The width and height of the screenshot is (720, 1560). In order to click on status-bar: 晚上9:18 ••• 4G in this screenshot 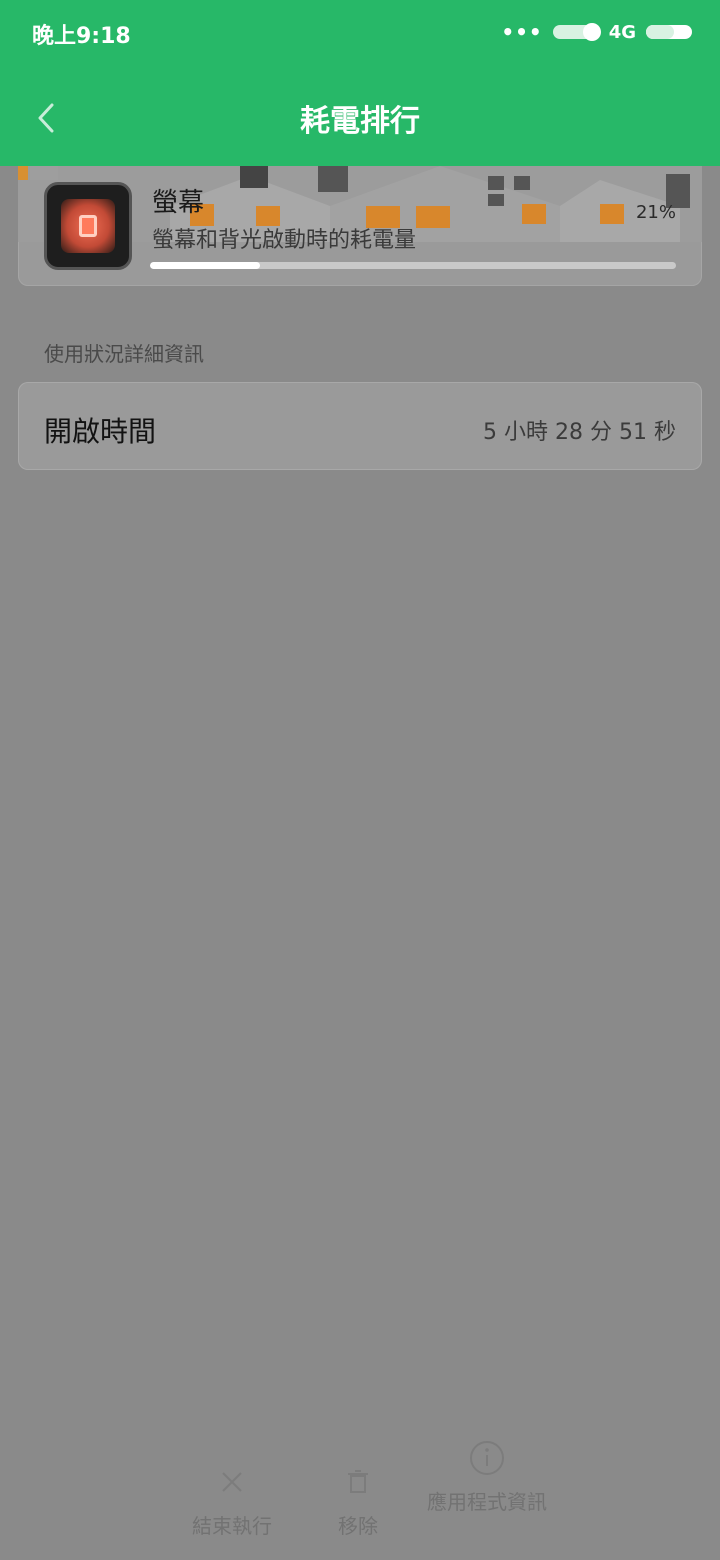, I will do `click(360, 33)`.